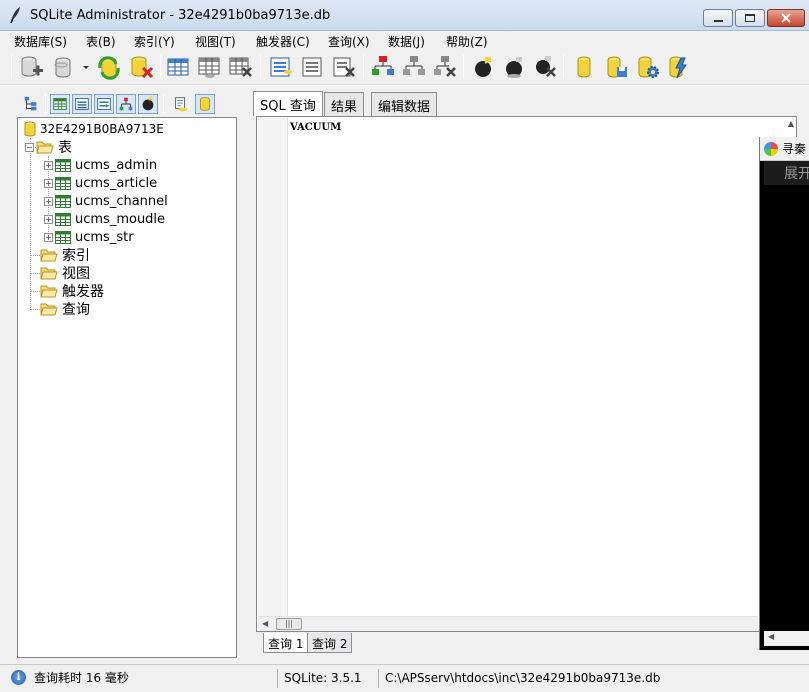  I want to click on maximize-button, so click(750, 18).